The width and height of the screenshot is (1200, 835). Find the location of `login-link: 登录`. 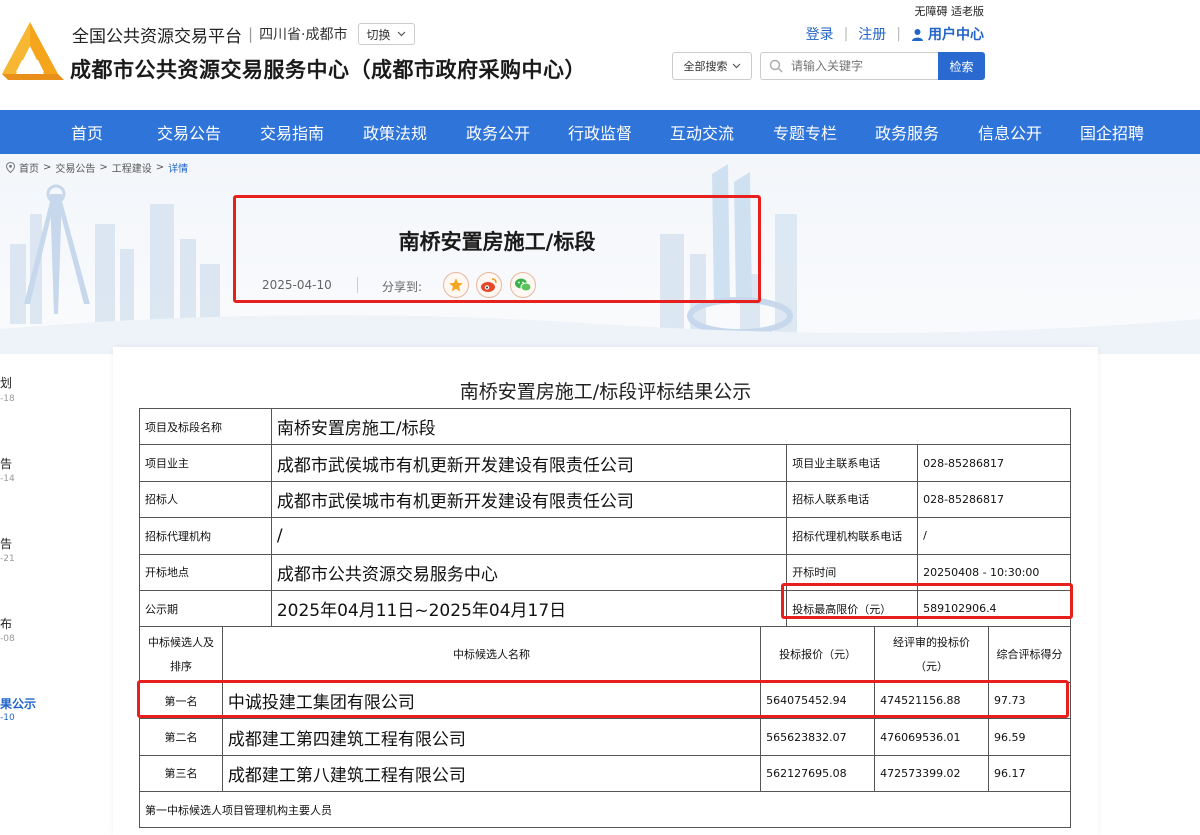

login-link: 登录 is located at coordinates (820, 34).